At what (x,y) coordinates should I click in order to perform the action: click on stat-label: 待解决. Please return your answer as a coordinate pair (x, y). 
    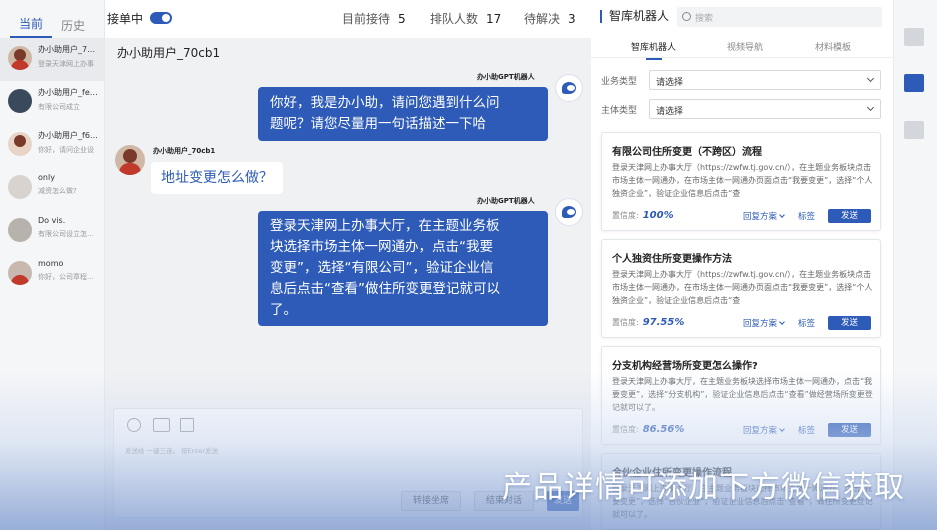
    Looking at the image, I should click on (542, 19).